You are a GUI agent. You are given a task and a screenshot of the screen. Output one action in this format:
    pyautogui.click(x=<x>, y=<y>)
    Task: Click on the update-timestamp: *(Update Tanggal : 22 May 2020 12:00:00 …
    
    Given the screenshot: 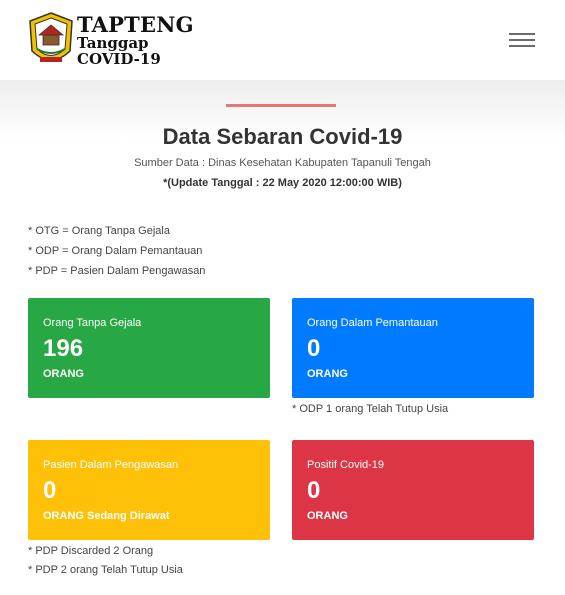 What is the action you would take?
    pyautogui.click(x=282, y=183)
    